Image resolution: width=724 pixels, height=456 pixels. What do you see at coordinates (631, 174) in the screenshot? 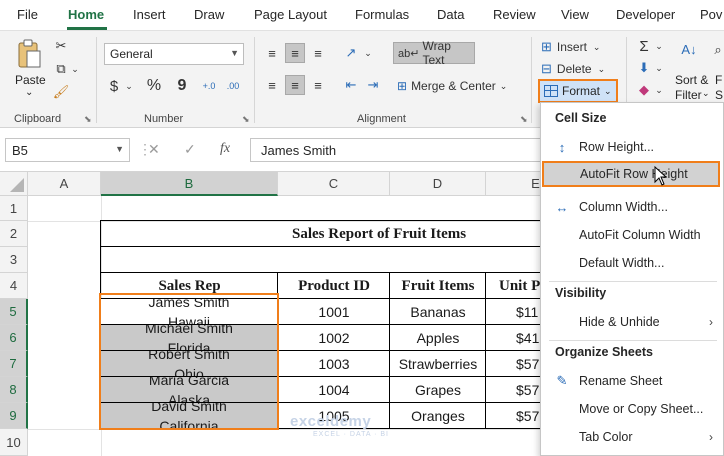
I see `menu-item-autofit-row-height: AutoFit Row Height` at bounding box center [631, 174].